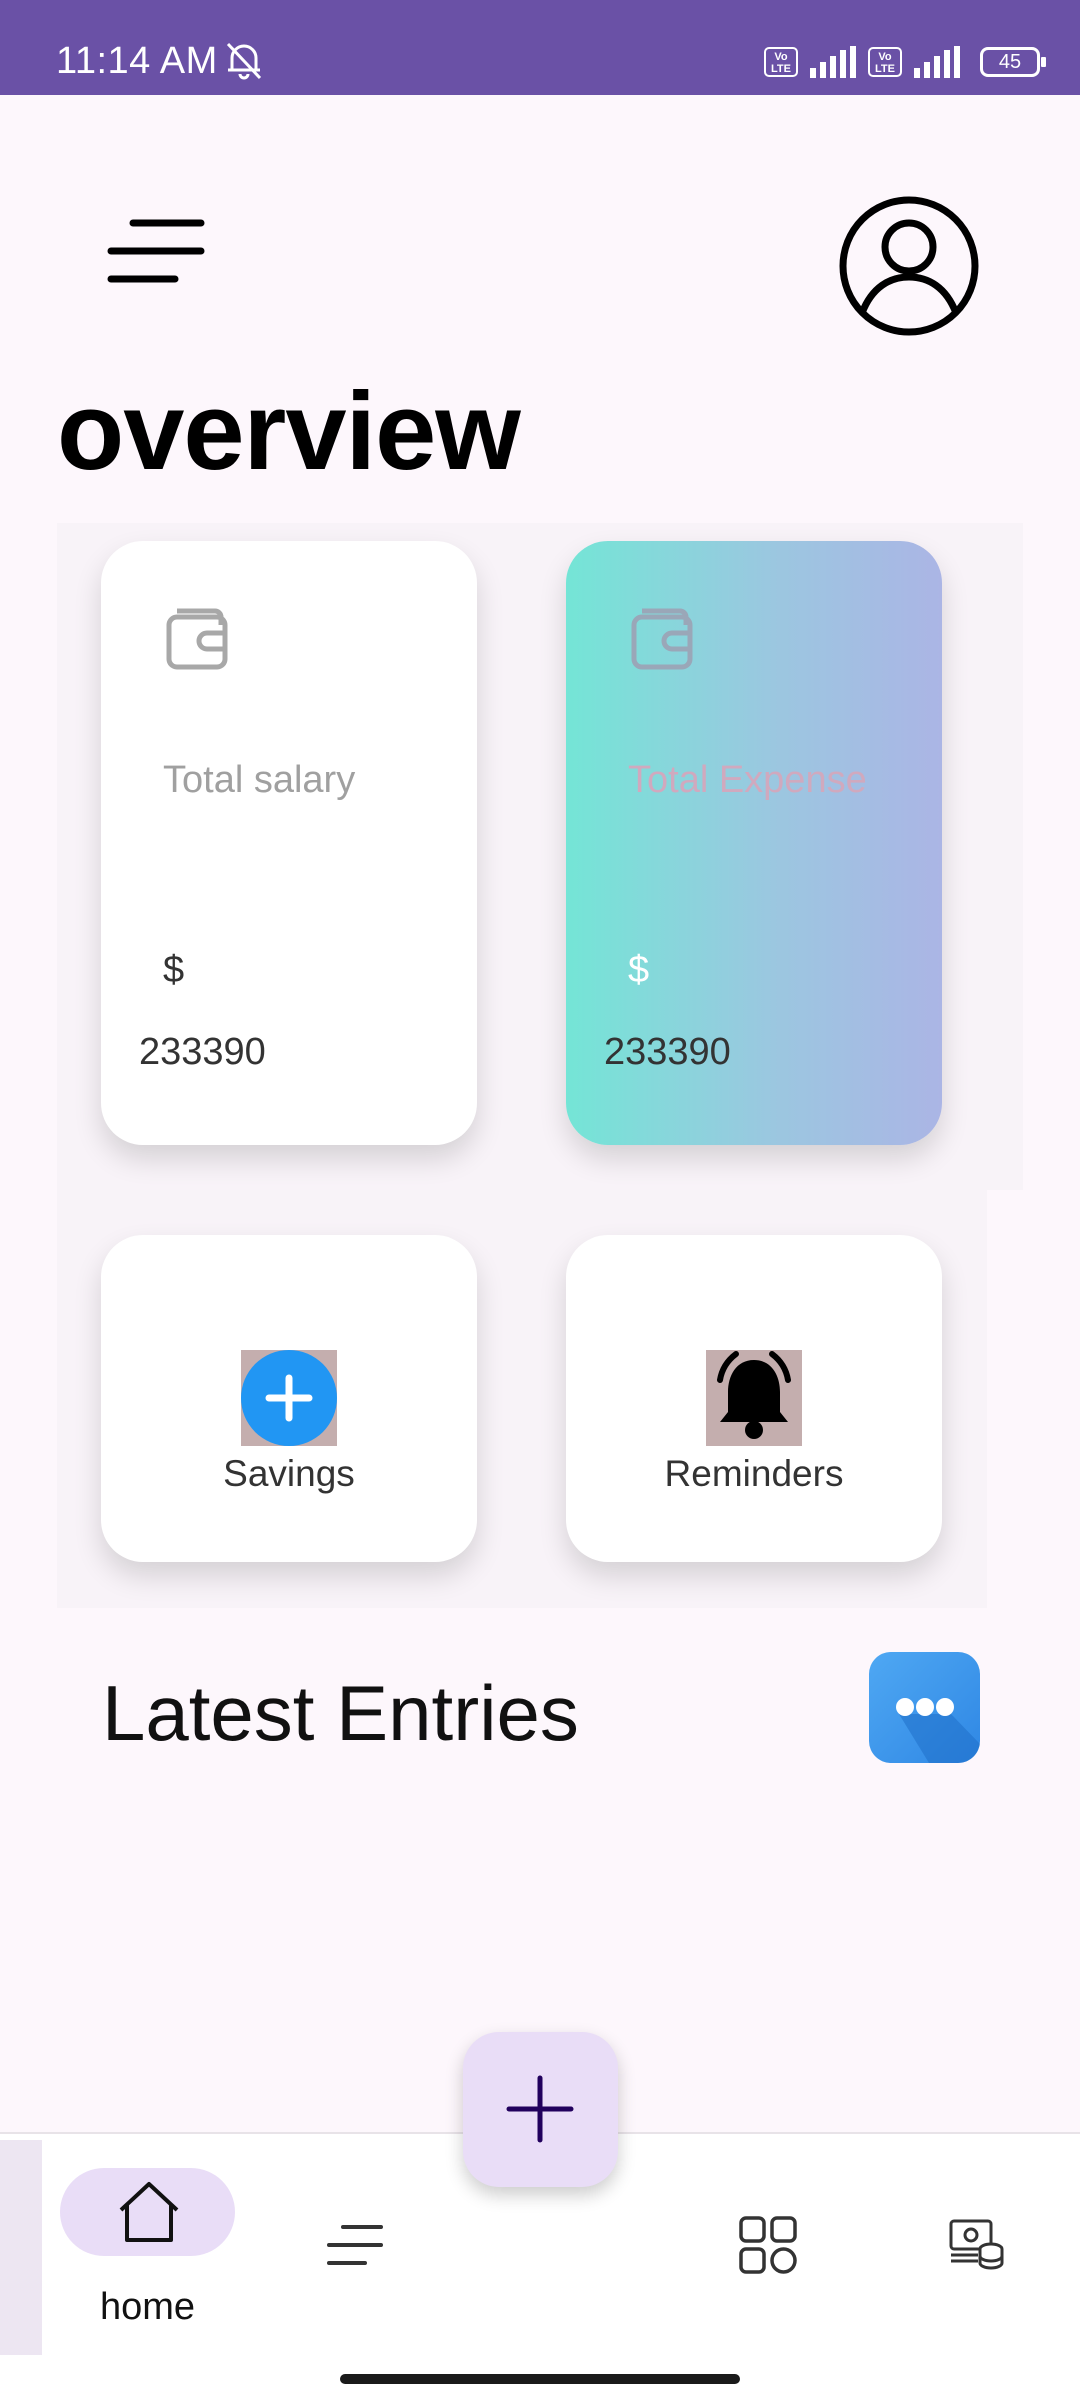  I want to click on volte-badge: Vo LTE, so click(781, 62).